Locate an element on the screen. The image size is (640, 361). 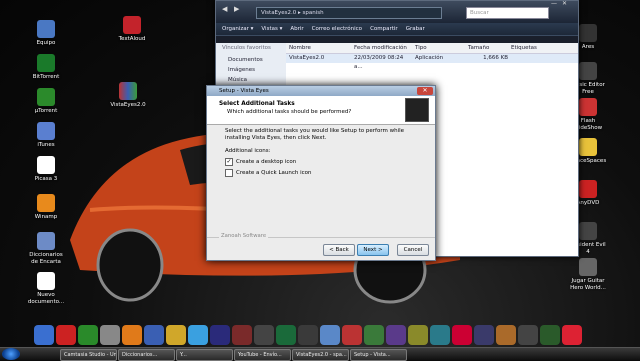
explorer-titlebar: ◀ ▶ VistaEyes2.0 ▸ spanish Buscar — ✕ is located at coordinates (397, 11).